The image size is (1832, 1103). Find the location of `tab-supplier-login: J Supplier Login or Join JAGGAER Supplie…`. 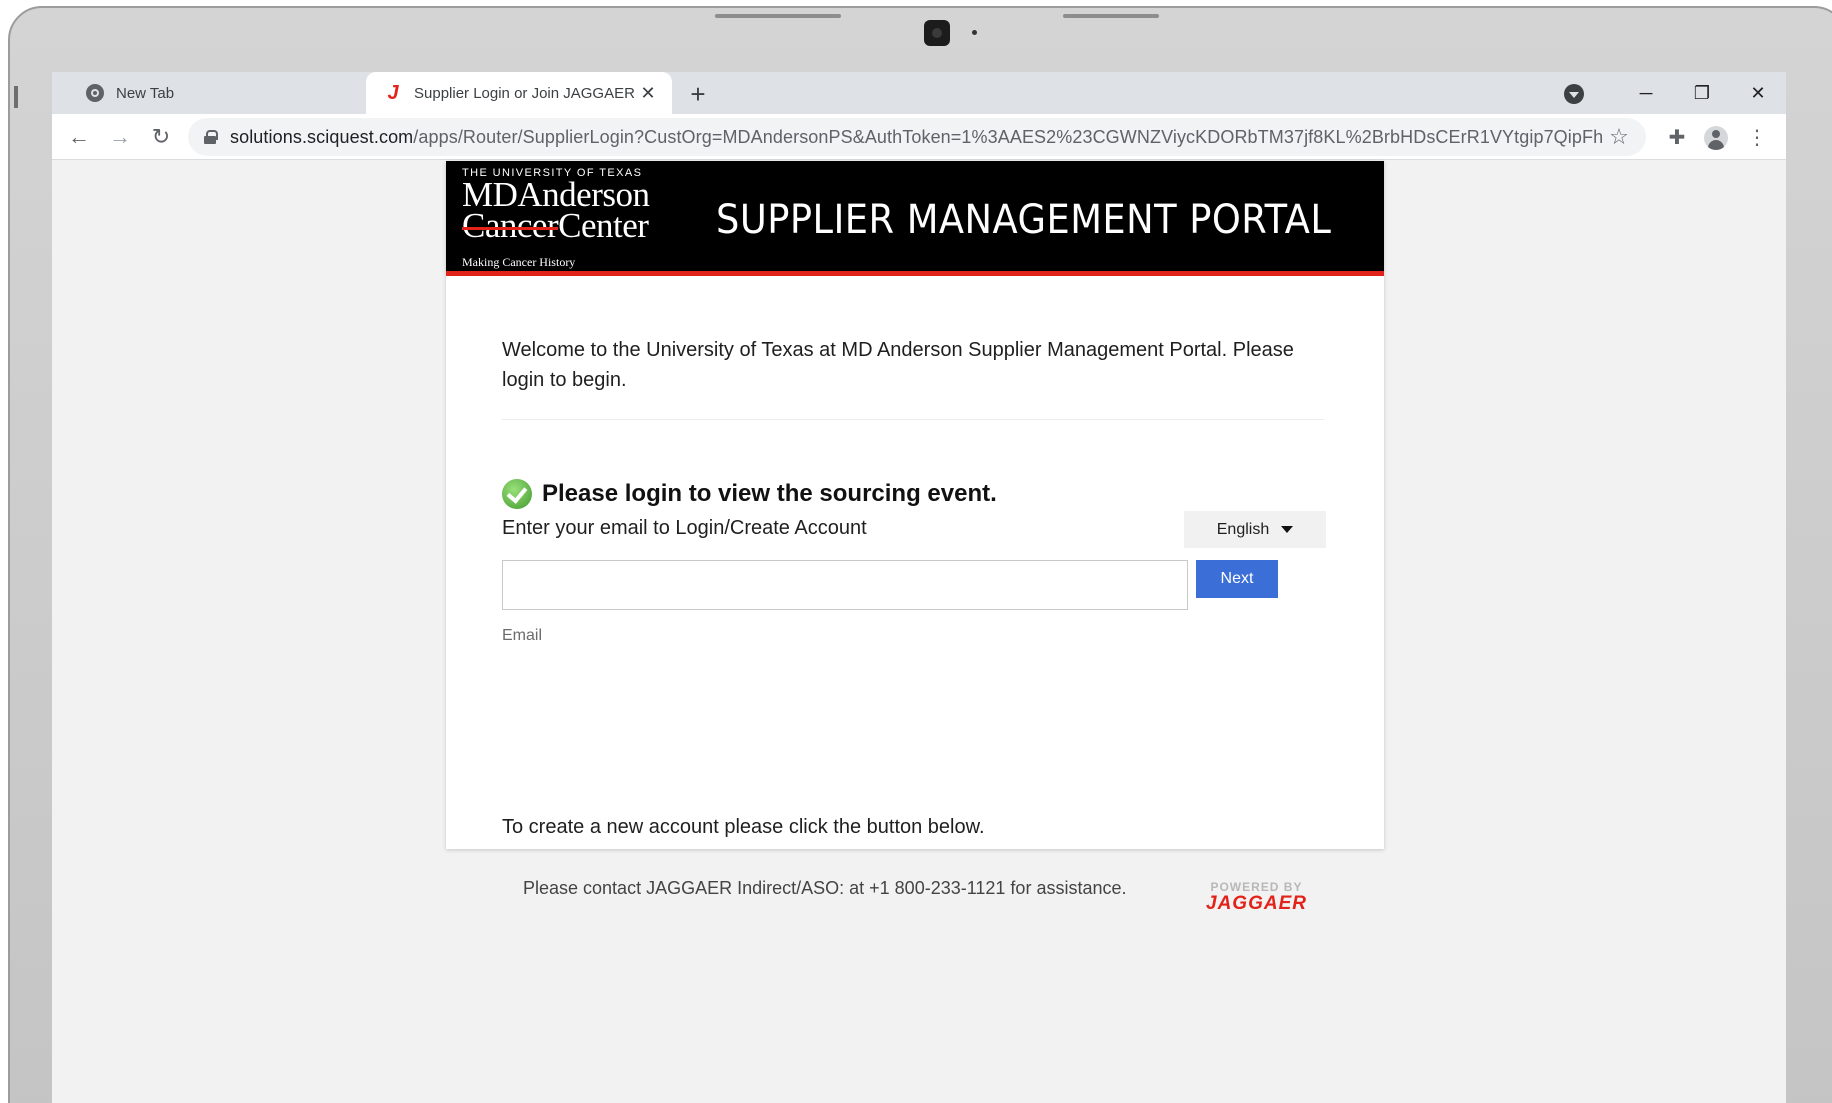

tab-supplier-login: J Supplier Login or Join JAGGAER Supplie… is located at coordinates (519, 93).